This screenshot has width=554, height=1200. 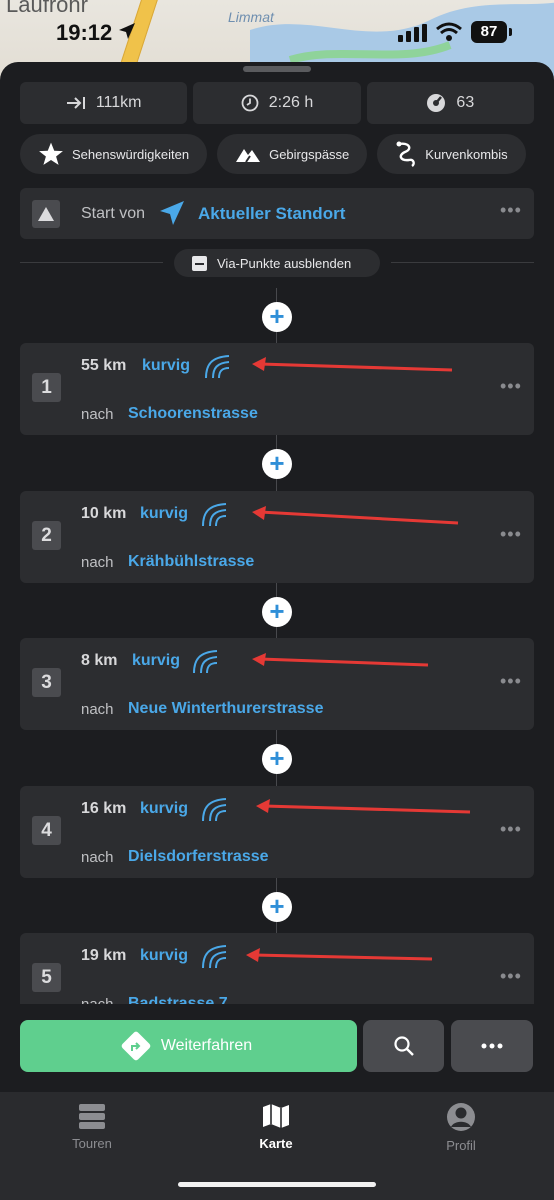 What do you see at coordinates (406, 154) in the screenshot?
I see `curve-combo-icon` at bounding box center [406, 154].